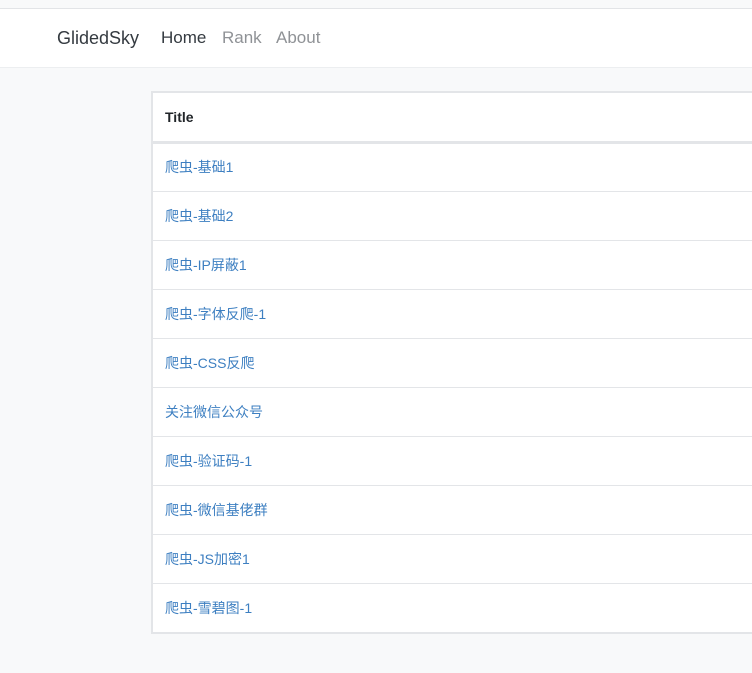  What do you see at coordinates (207, 559) in the screenshot?
I see `challenge-link: 爬虫-JS加密1` at bounding box center [207, 559].